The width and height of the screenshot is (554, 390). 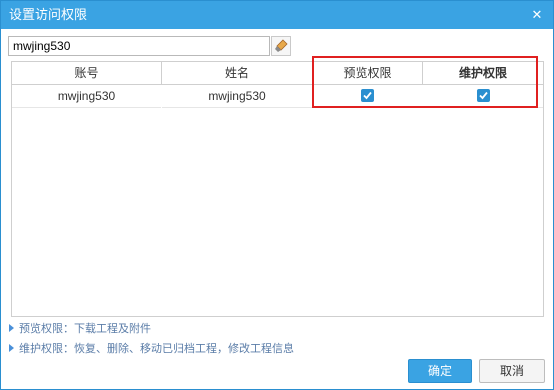 I want to click on dialog-title: 设置访问权限, so click(x=48, y=14).